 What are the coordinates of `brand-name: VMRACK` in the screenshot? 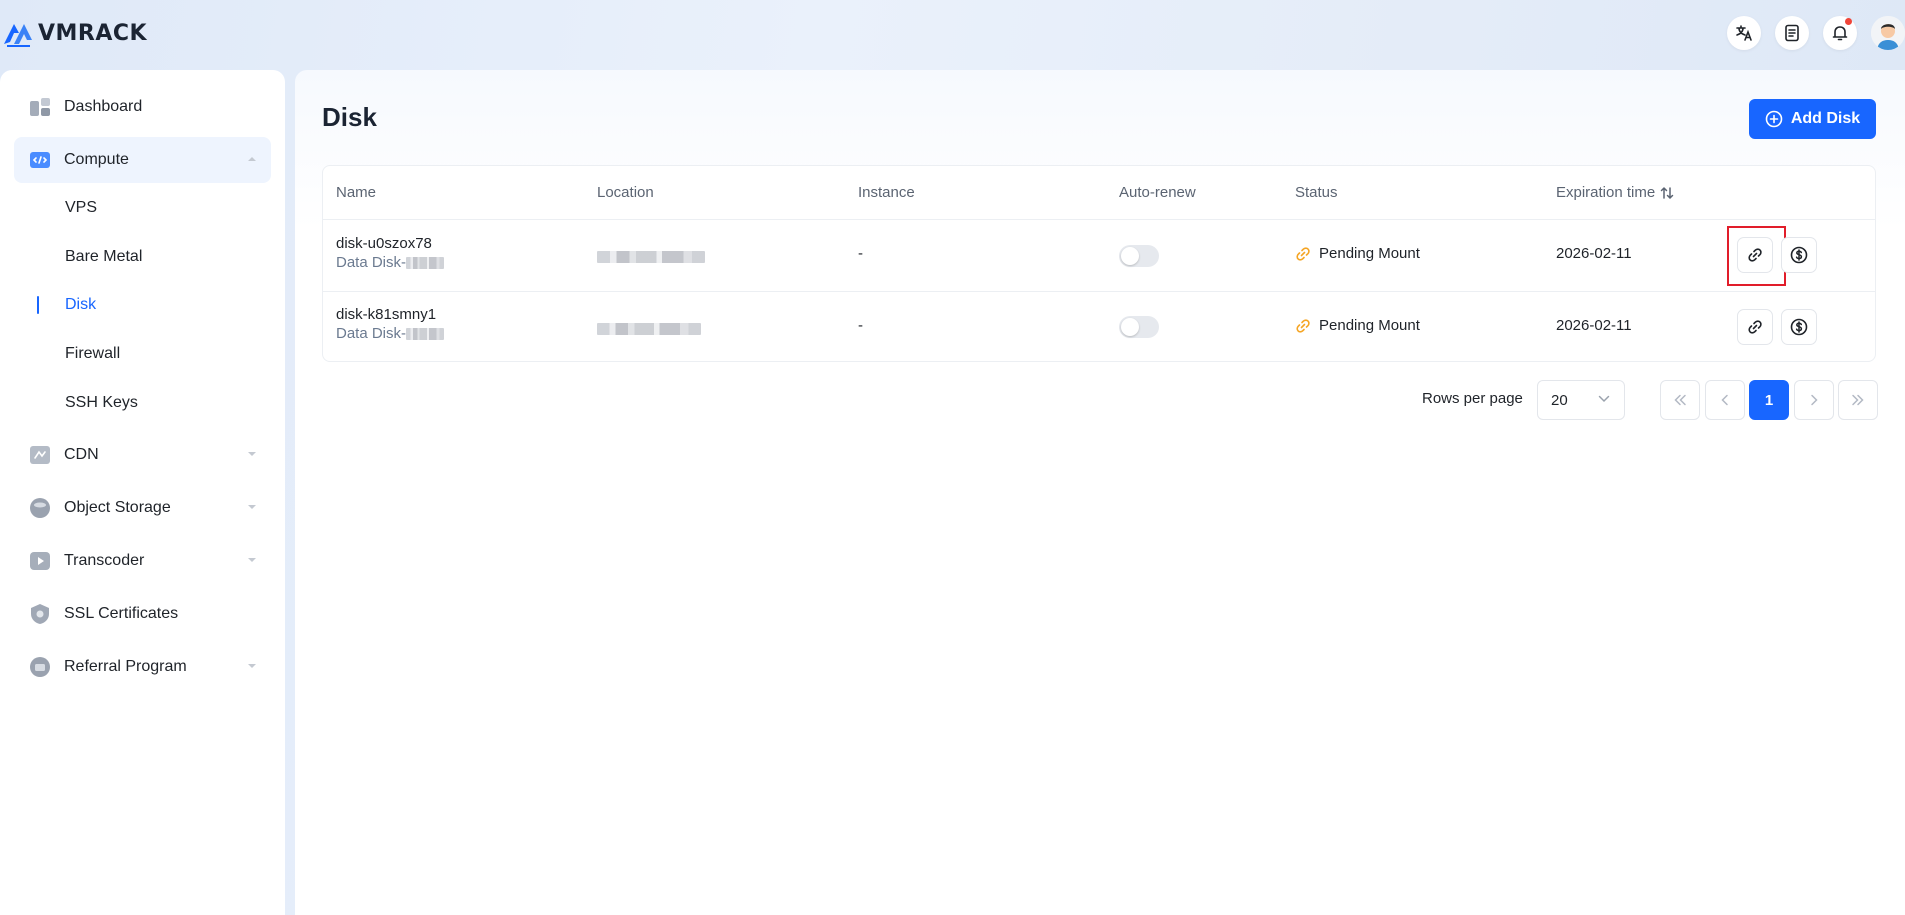 It's located at (93, 33).